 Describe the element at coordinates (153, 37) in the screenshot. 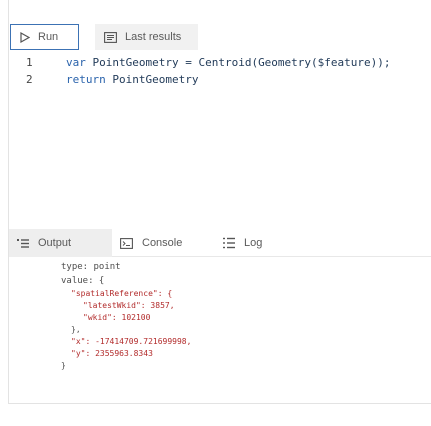

I see `last-results-label: Last results` at that location.